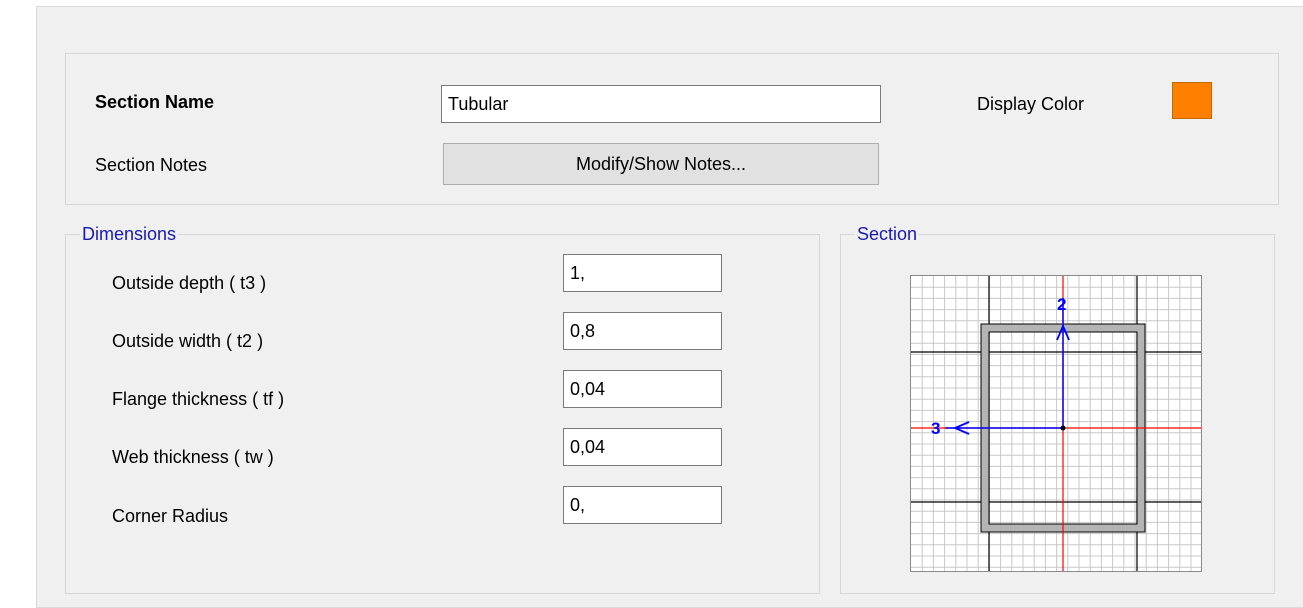 This screenshot has height=608, width=1303. I want to click on section-preview-canvas: 2 3, so click(1056, 423).